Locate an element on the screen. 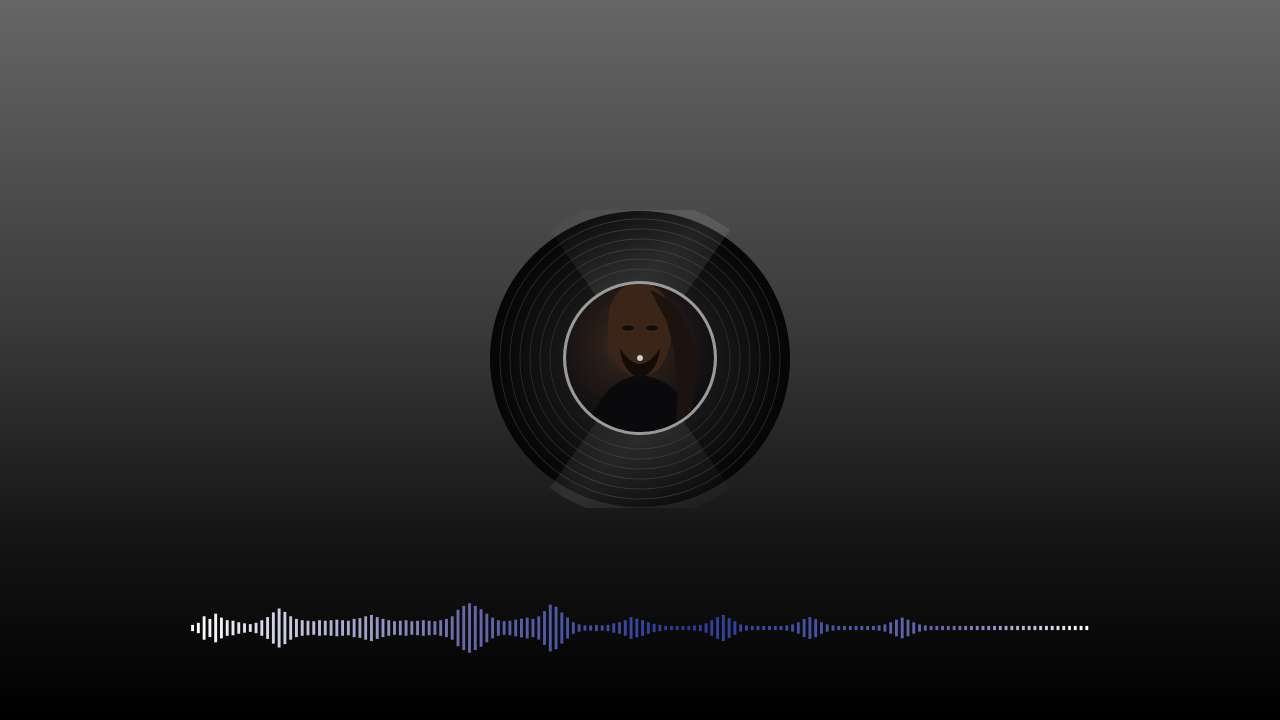 The image size is (1280, 720). vinyl-record-graphic is located at coordinates (640, 359).